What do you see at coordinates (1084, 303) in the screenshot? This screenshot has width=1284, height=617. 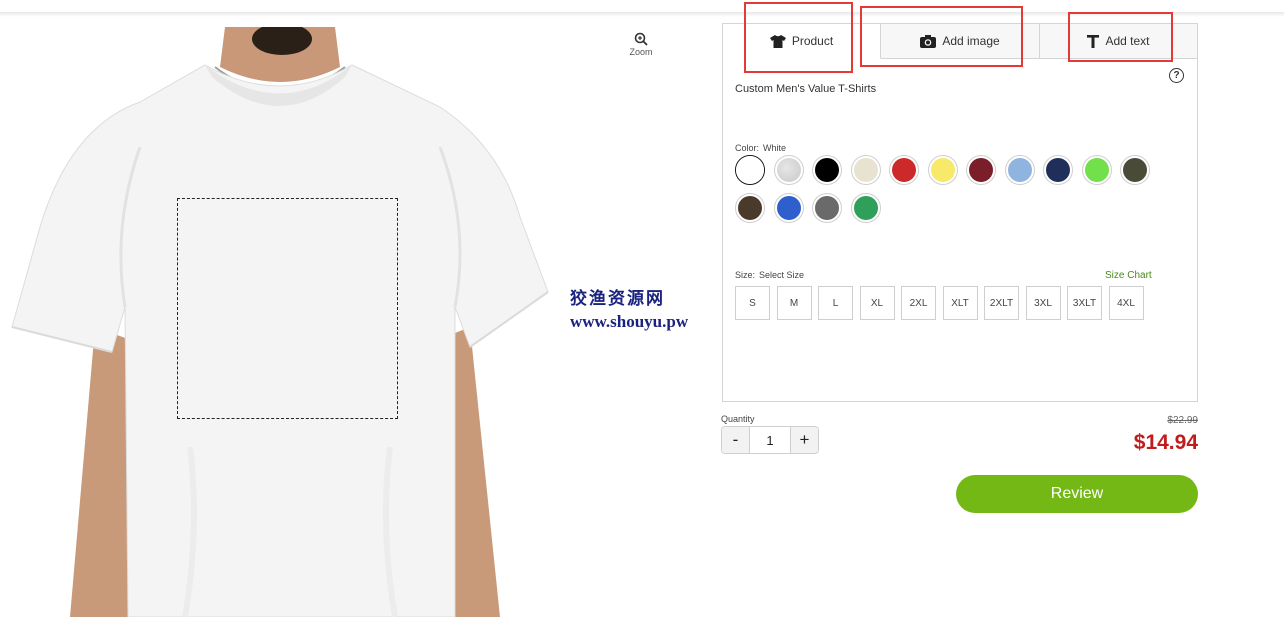 I see `size-option: 3XLT` at bounding box center [1084, 303].